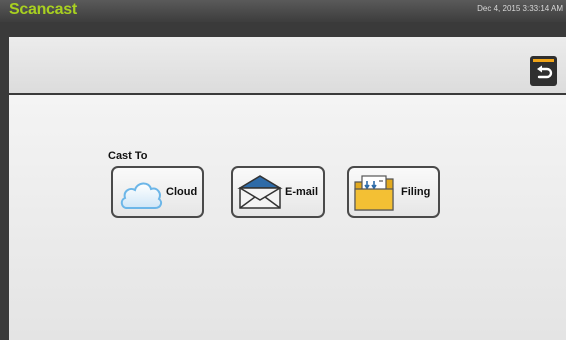 The height and width of the screenshot is (340, 566). I want to click on filing-button-label: Filing, so click(416, 192).